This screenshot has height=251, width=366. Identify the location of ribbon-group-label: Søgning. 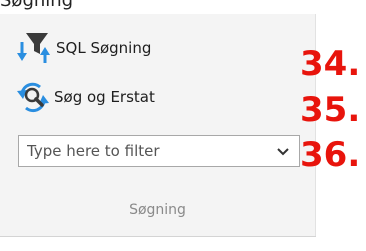
(157, 210).